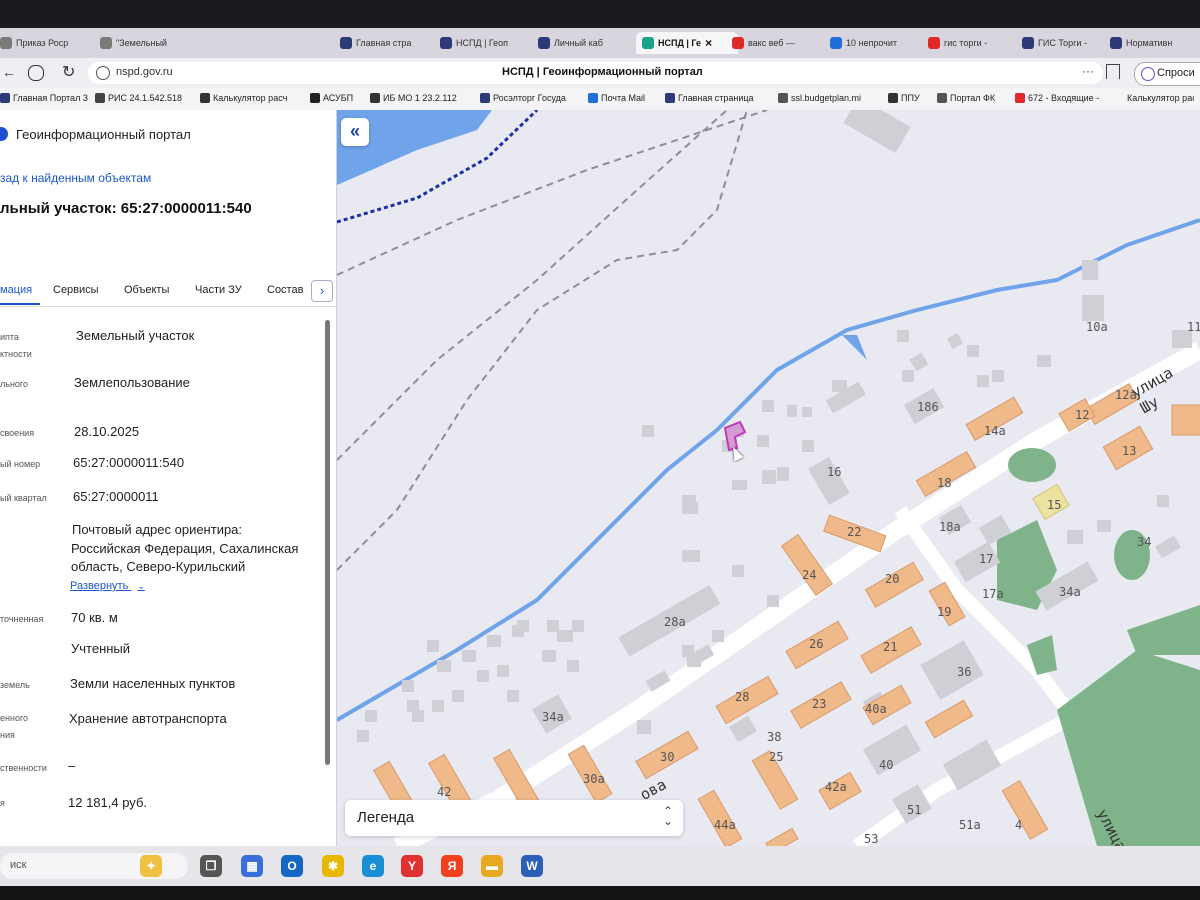 This screenshot has width=1200, height=900. I want to click on field-value: Земельный участок, so click(135, 335).